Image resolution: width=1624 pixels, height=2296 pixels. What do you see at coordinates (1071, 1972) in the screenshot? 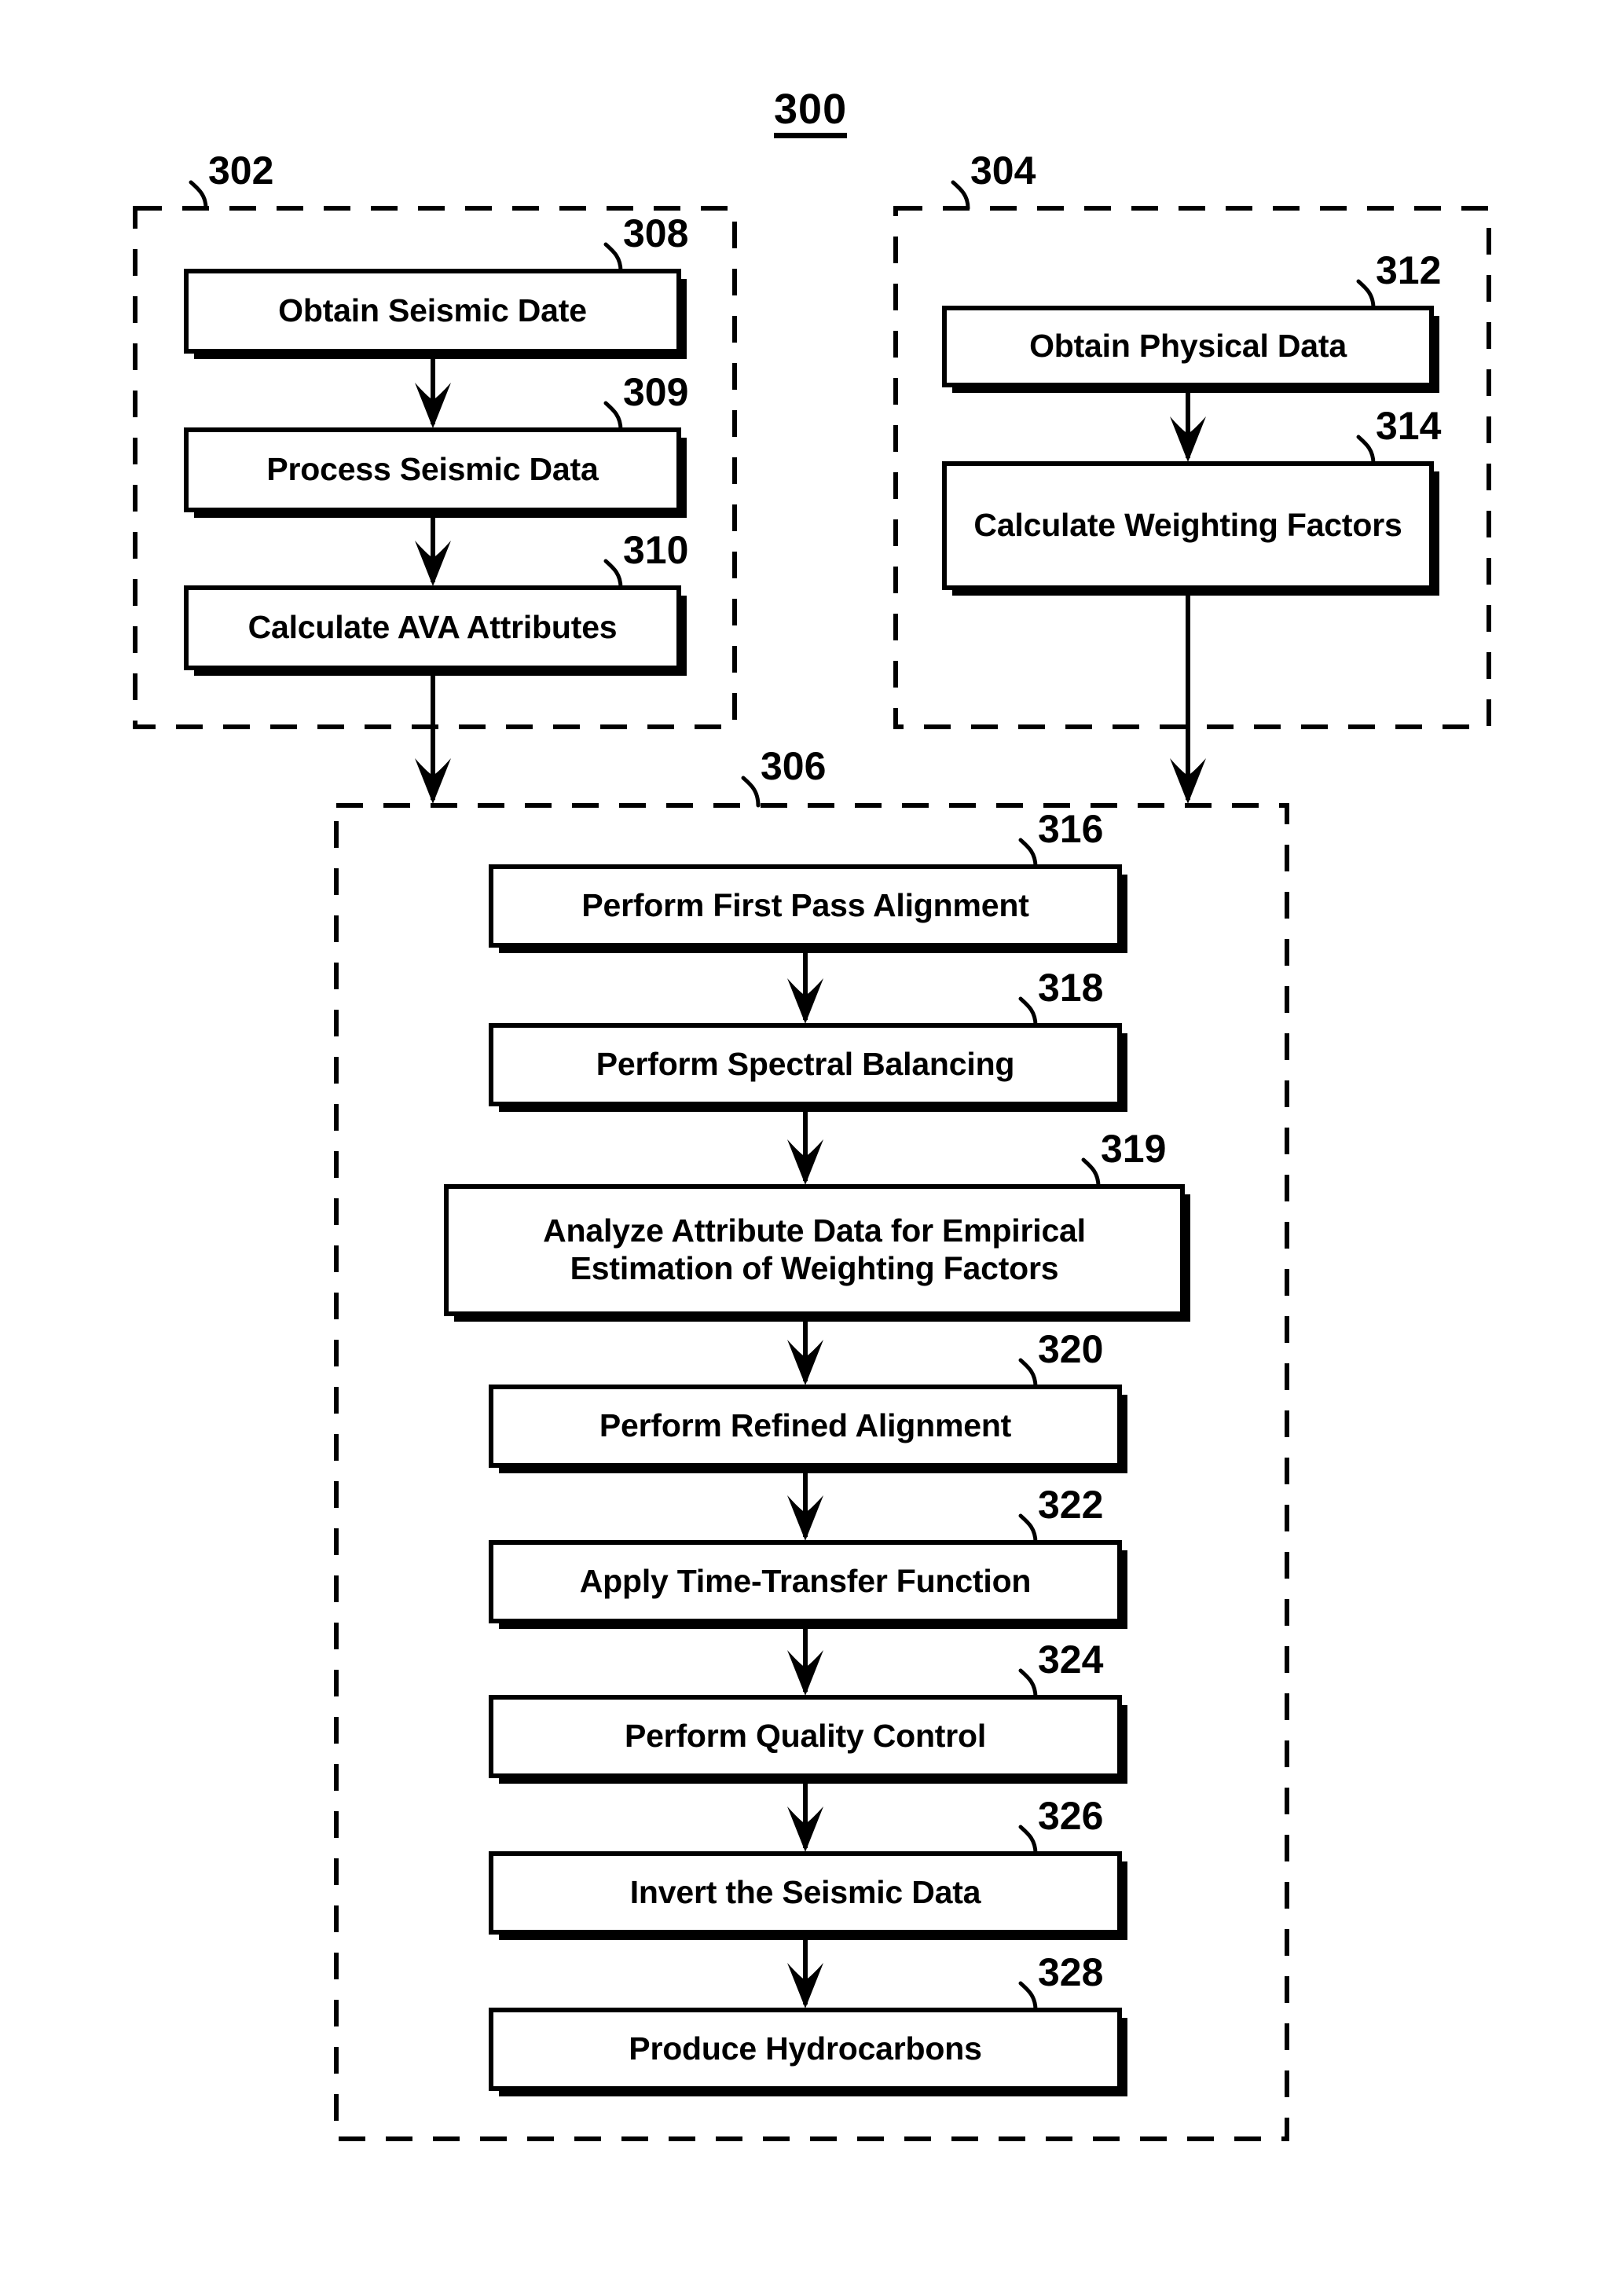
I see `step-ref-328: 328` at bounding box center [1071, 1972].